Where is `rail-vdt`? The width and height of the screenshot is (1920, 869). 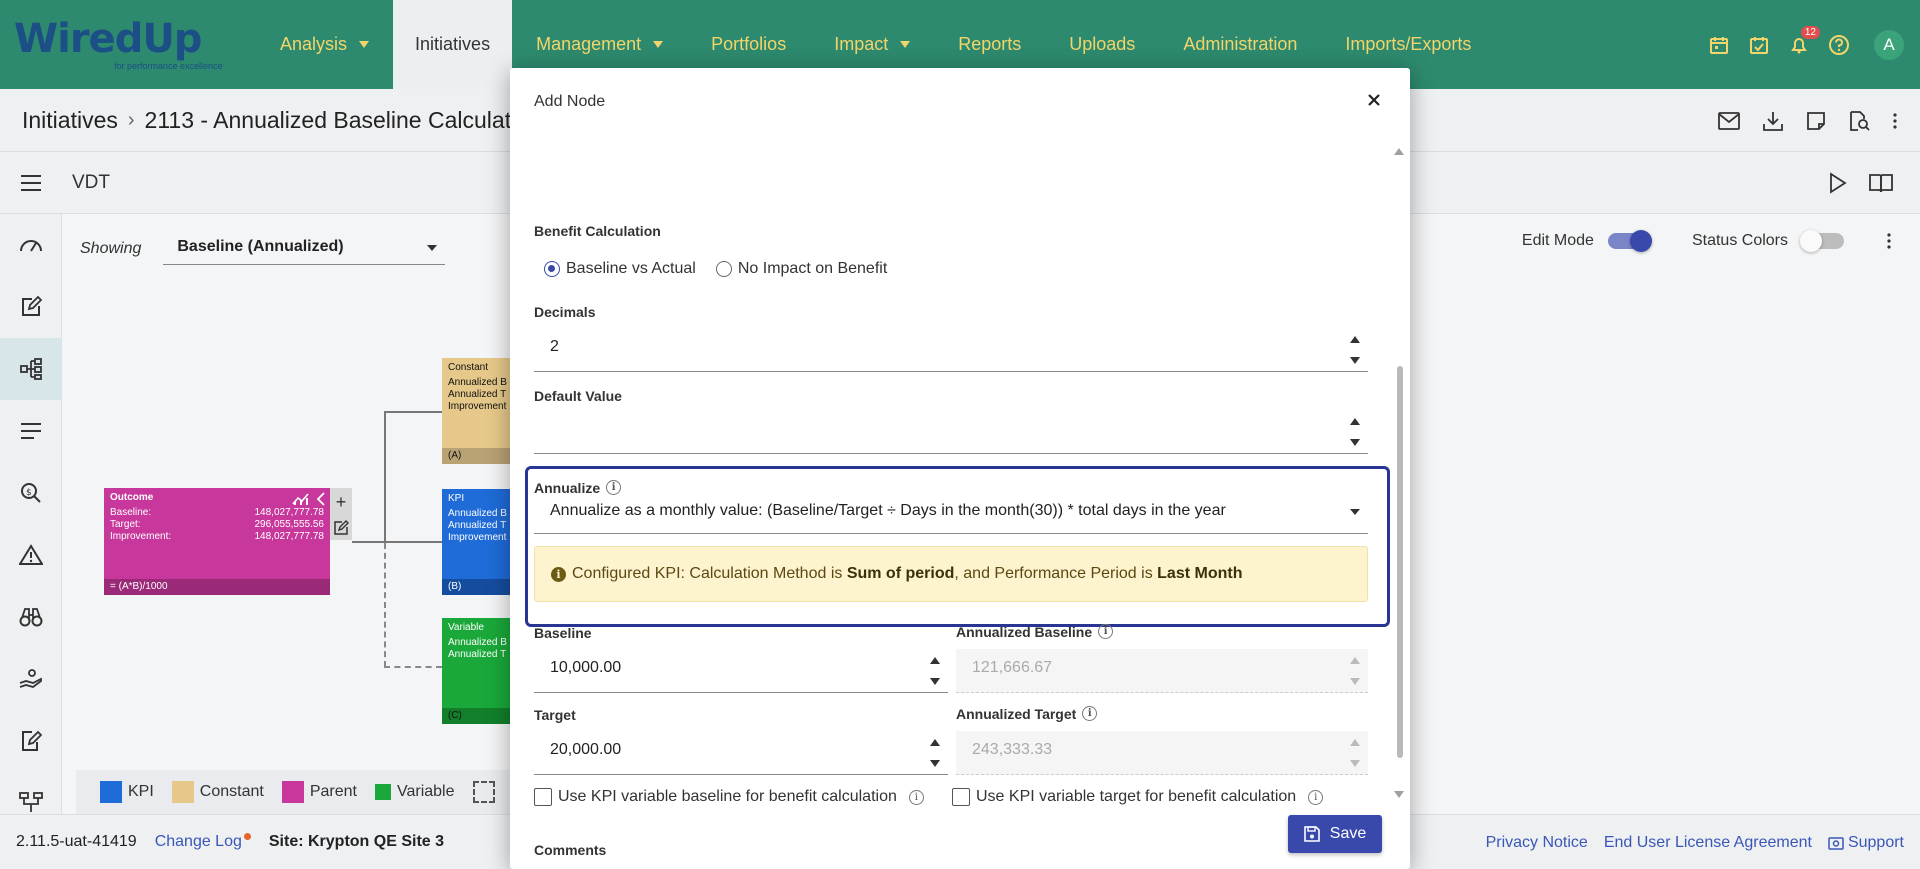 rail-vdt is located at coordinates (31, 369).